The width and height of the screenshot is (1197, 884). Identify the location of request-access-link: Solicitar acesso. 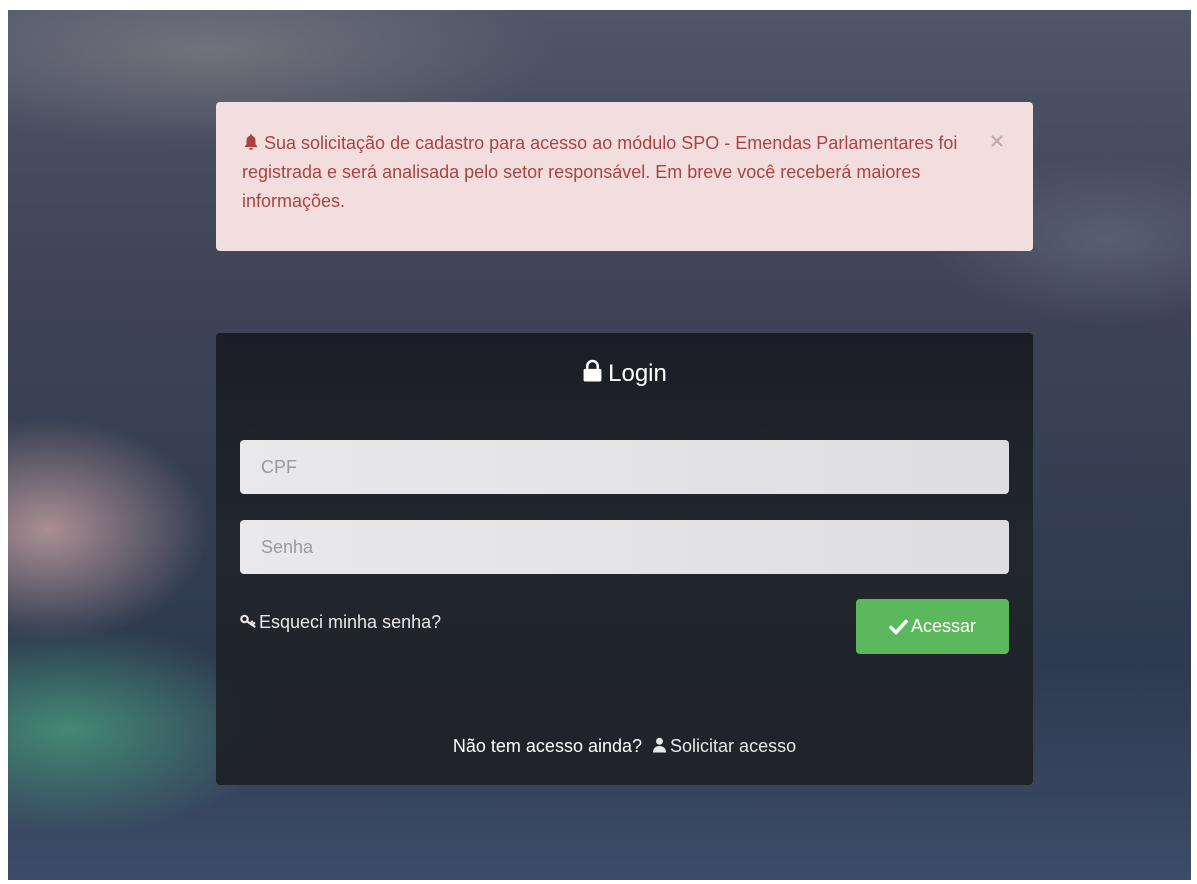
(724, 746).